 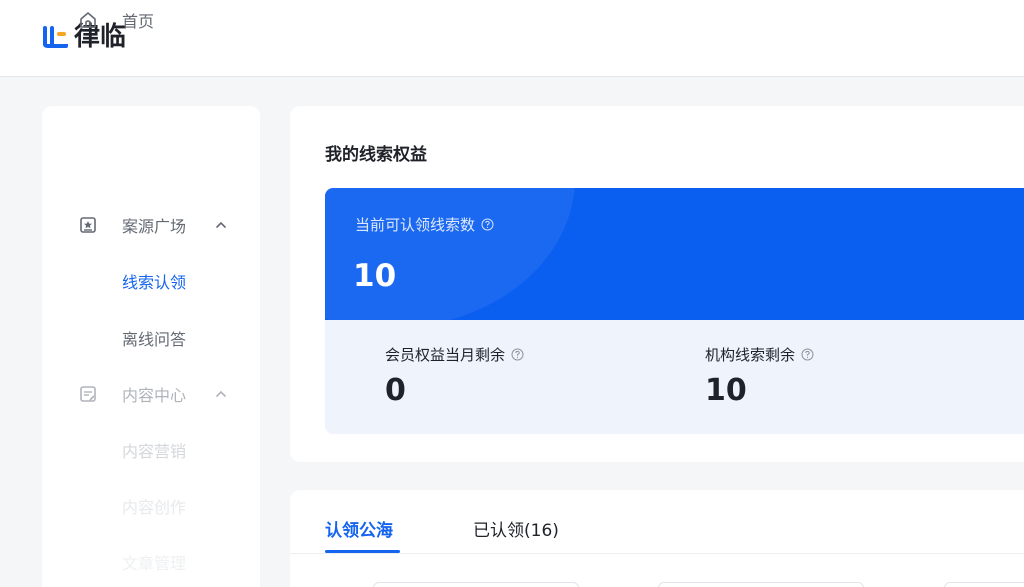 I want to click on sidebar-item-label: 离线问答, so click(x=154, y=339).